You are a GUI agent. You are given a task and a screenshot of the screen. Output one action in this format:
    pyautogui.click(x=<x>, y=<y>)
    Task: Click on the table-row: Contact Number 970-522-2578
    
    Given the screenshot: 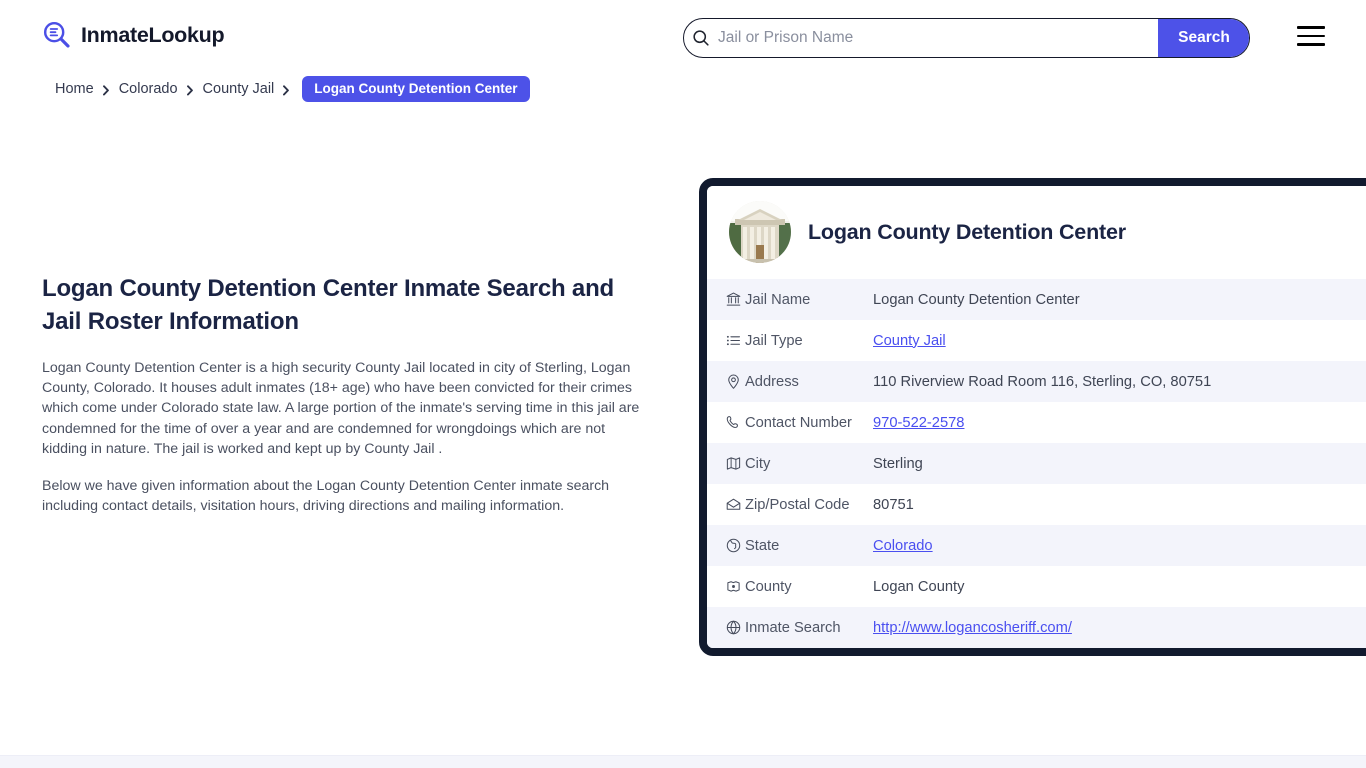 What is the action you would take?
    pyautogui.click(x=1036, y=422)
    